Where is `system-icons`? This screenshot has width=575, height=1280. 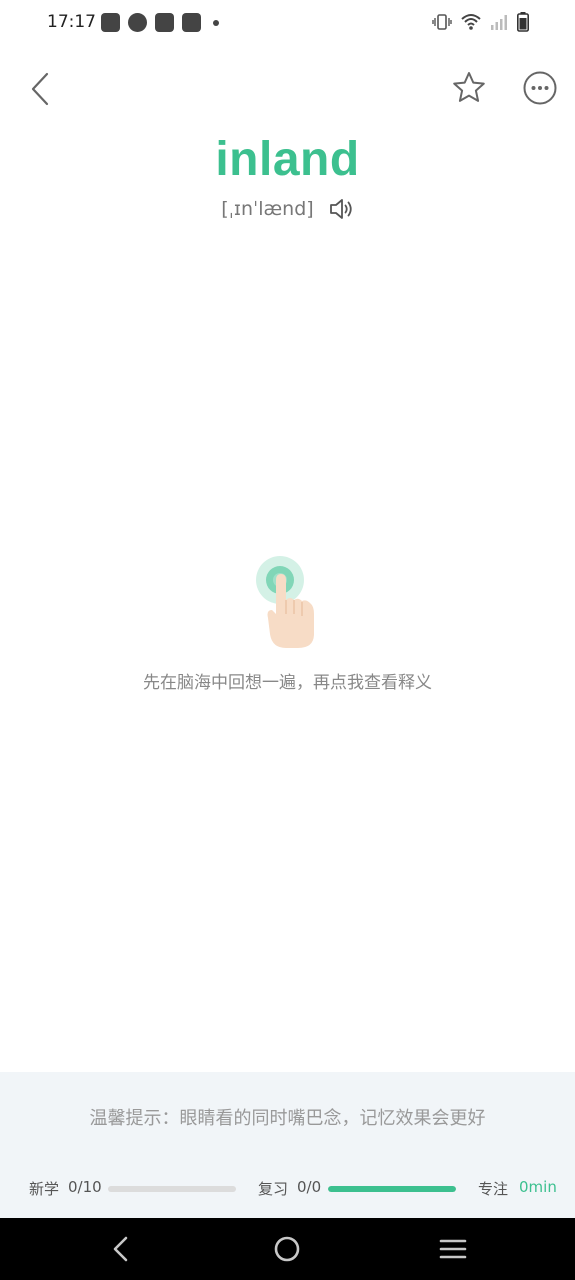 system-icons is located at coordinates (480, 22).